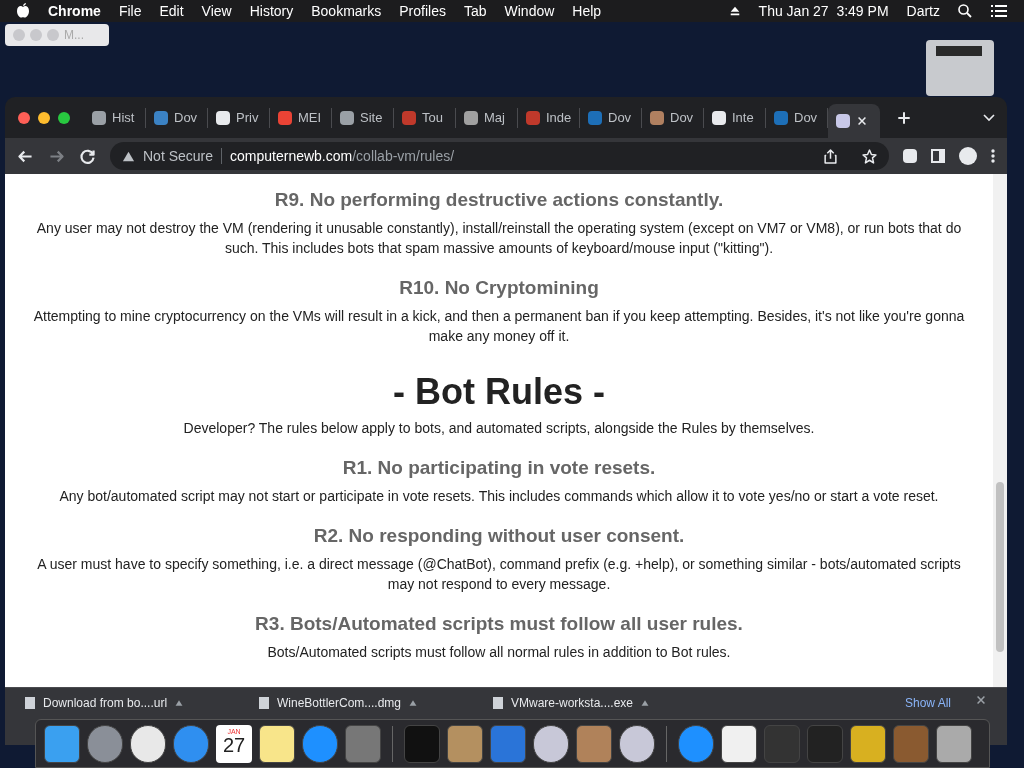  What do you see at coordinates (342, 156) in the screenshot?
I see `url-text: computernewb.com/collab-vm/rules/` at bounding box center [342, 156].